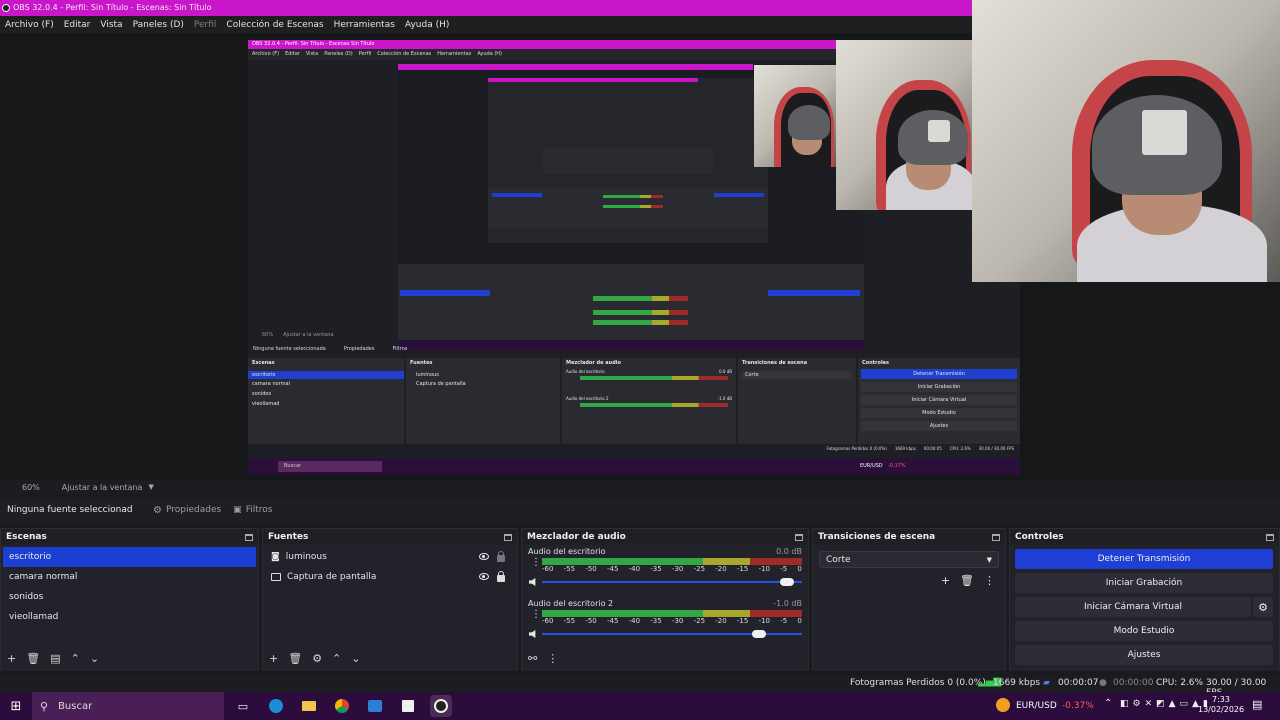 The image size is (1280, 720). I want to click on menu-scene-collection: Colección de Escenas, so click(274, 25).